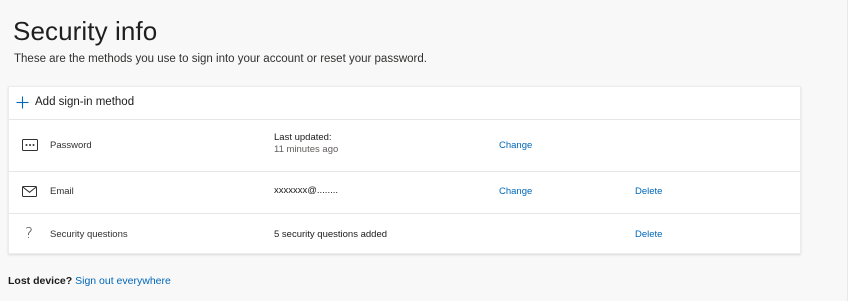  I want to click on last-updated-value: 11 minutes ago, so click(306, 149).